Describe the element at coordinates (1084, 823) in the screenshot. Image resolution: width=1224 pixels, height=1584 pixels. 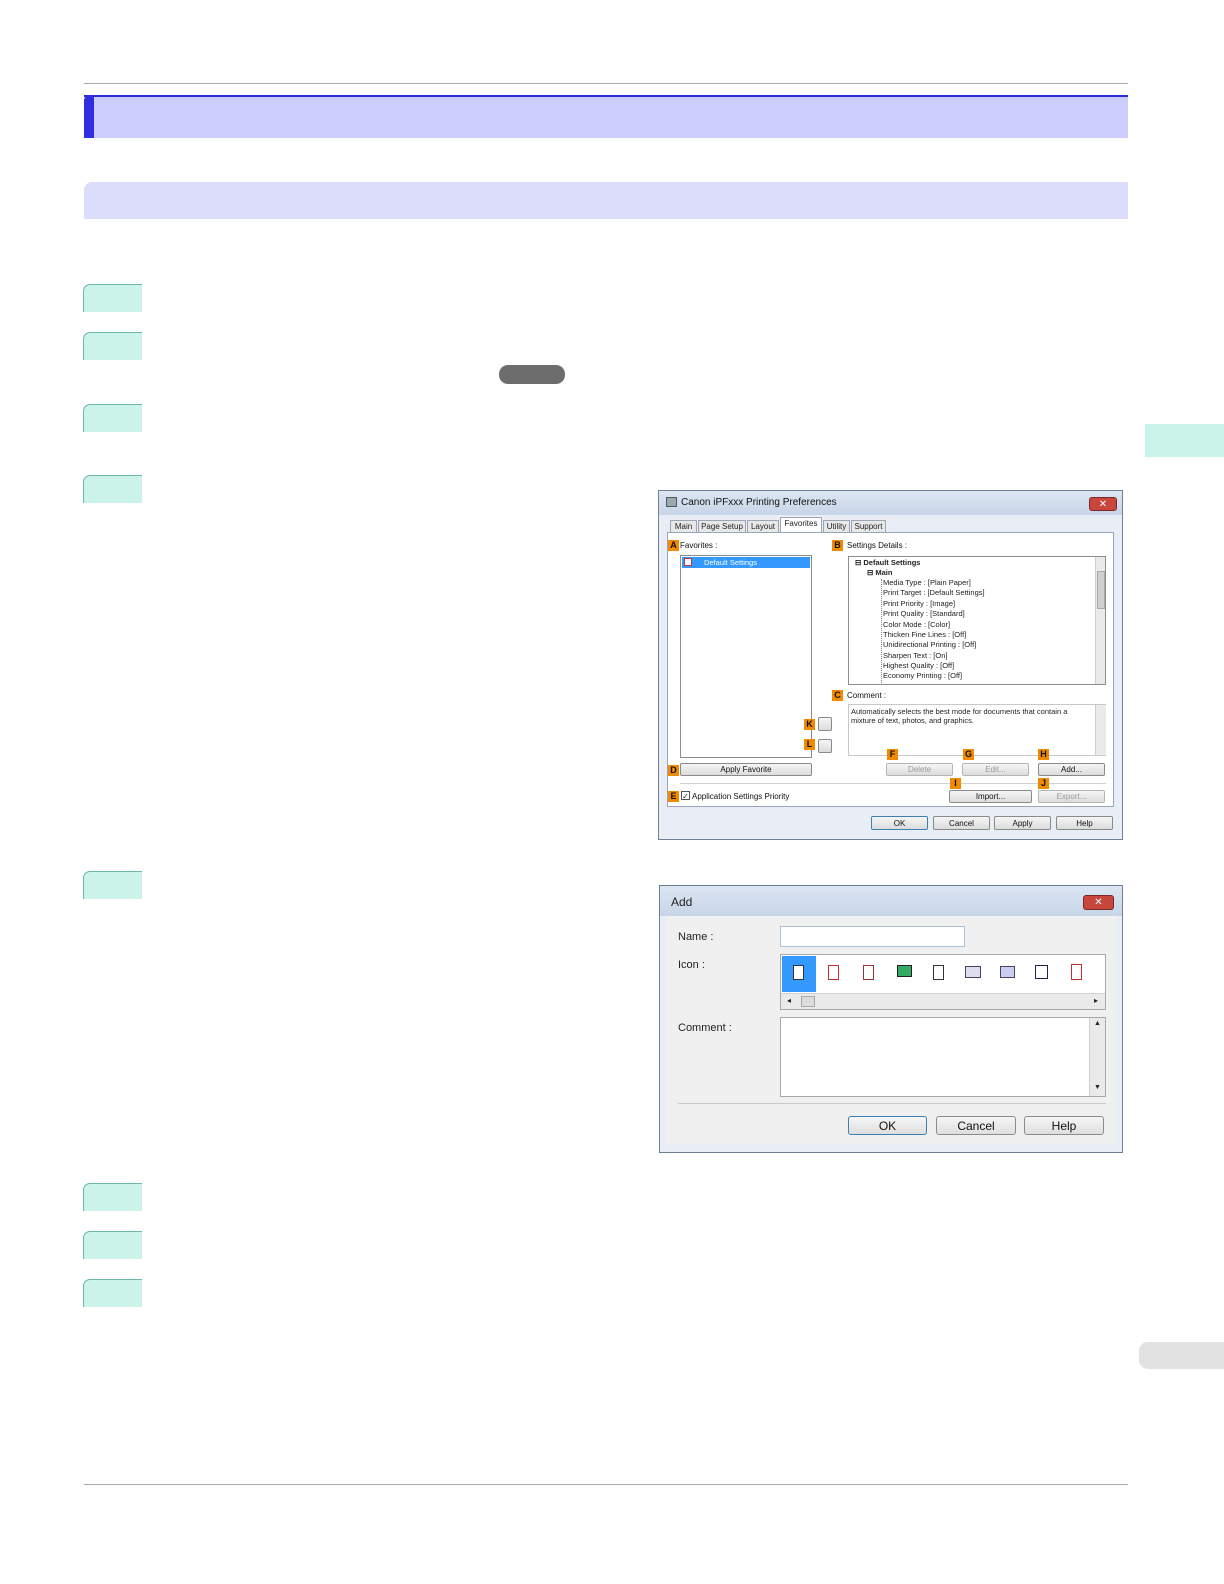
I see `help-button: Help` at that location.